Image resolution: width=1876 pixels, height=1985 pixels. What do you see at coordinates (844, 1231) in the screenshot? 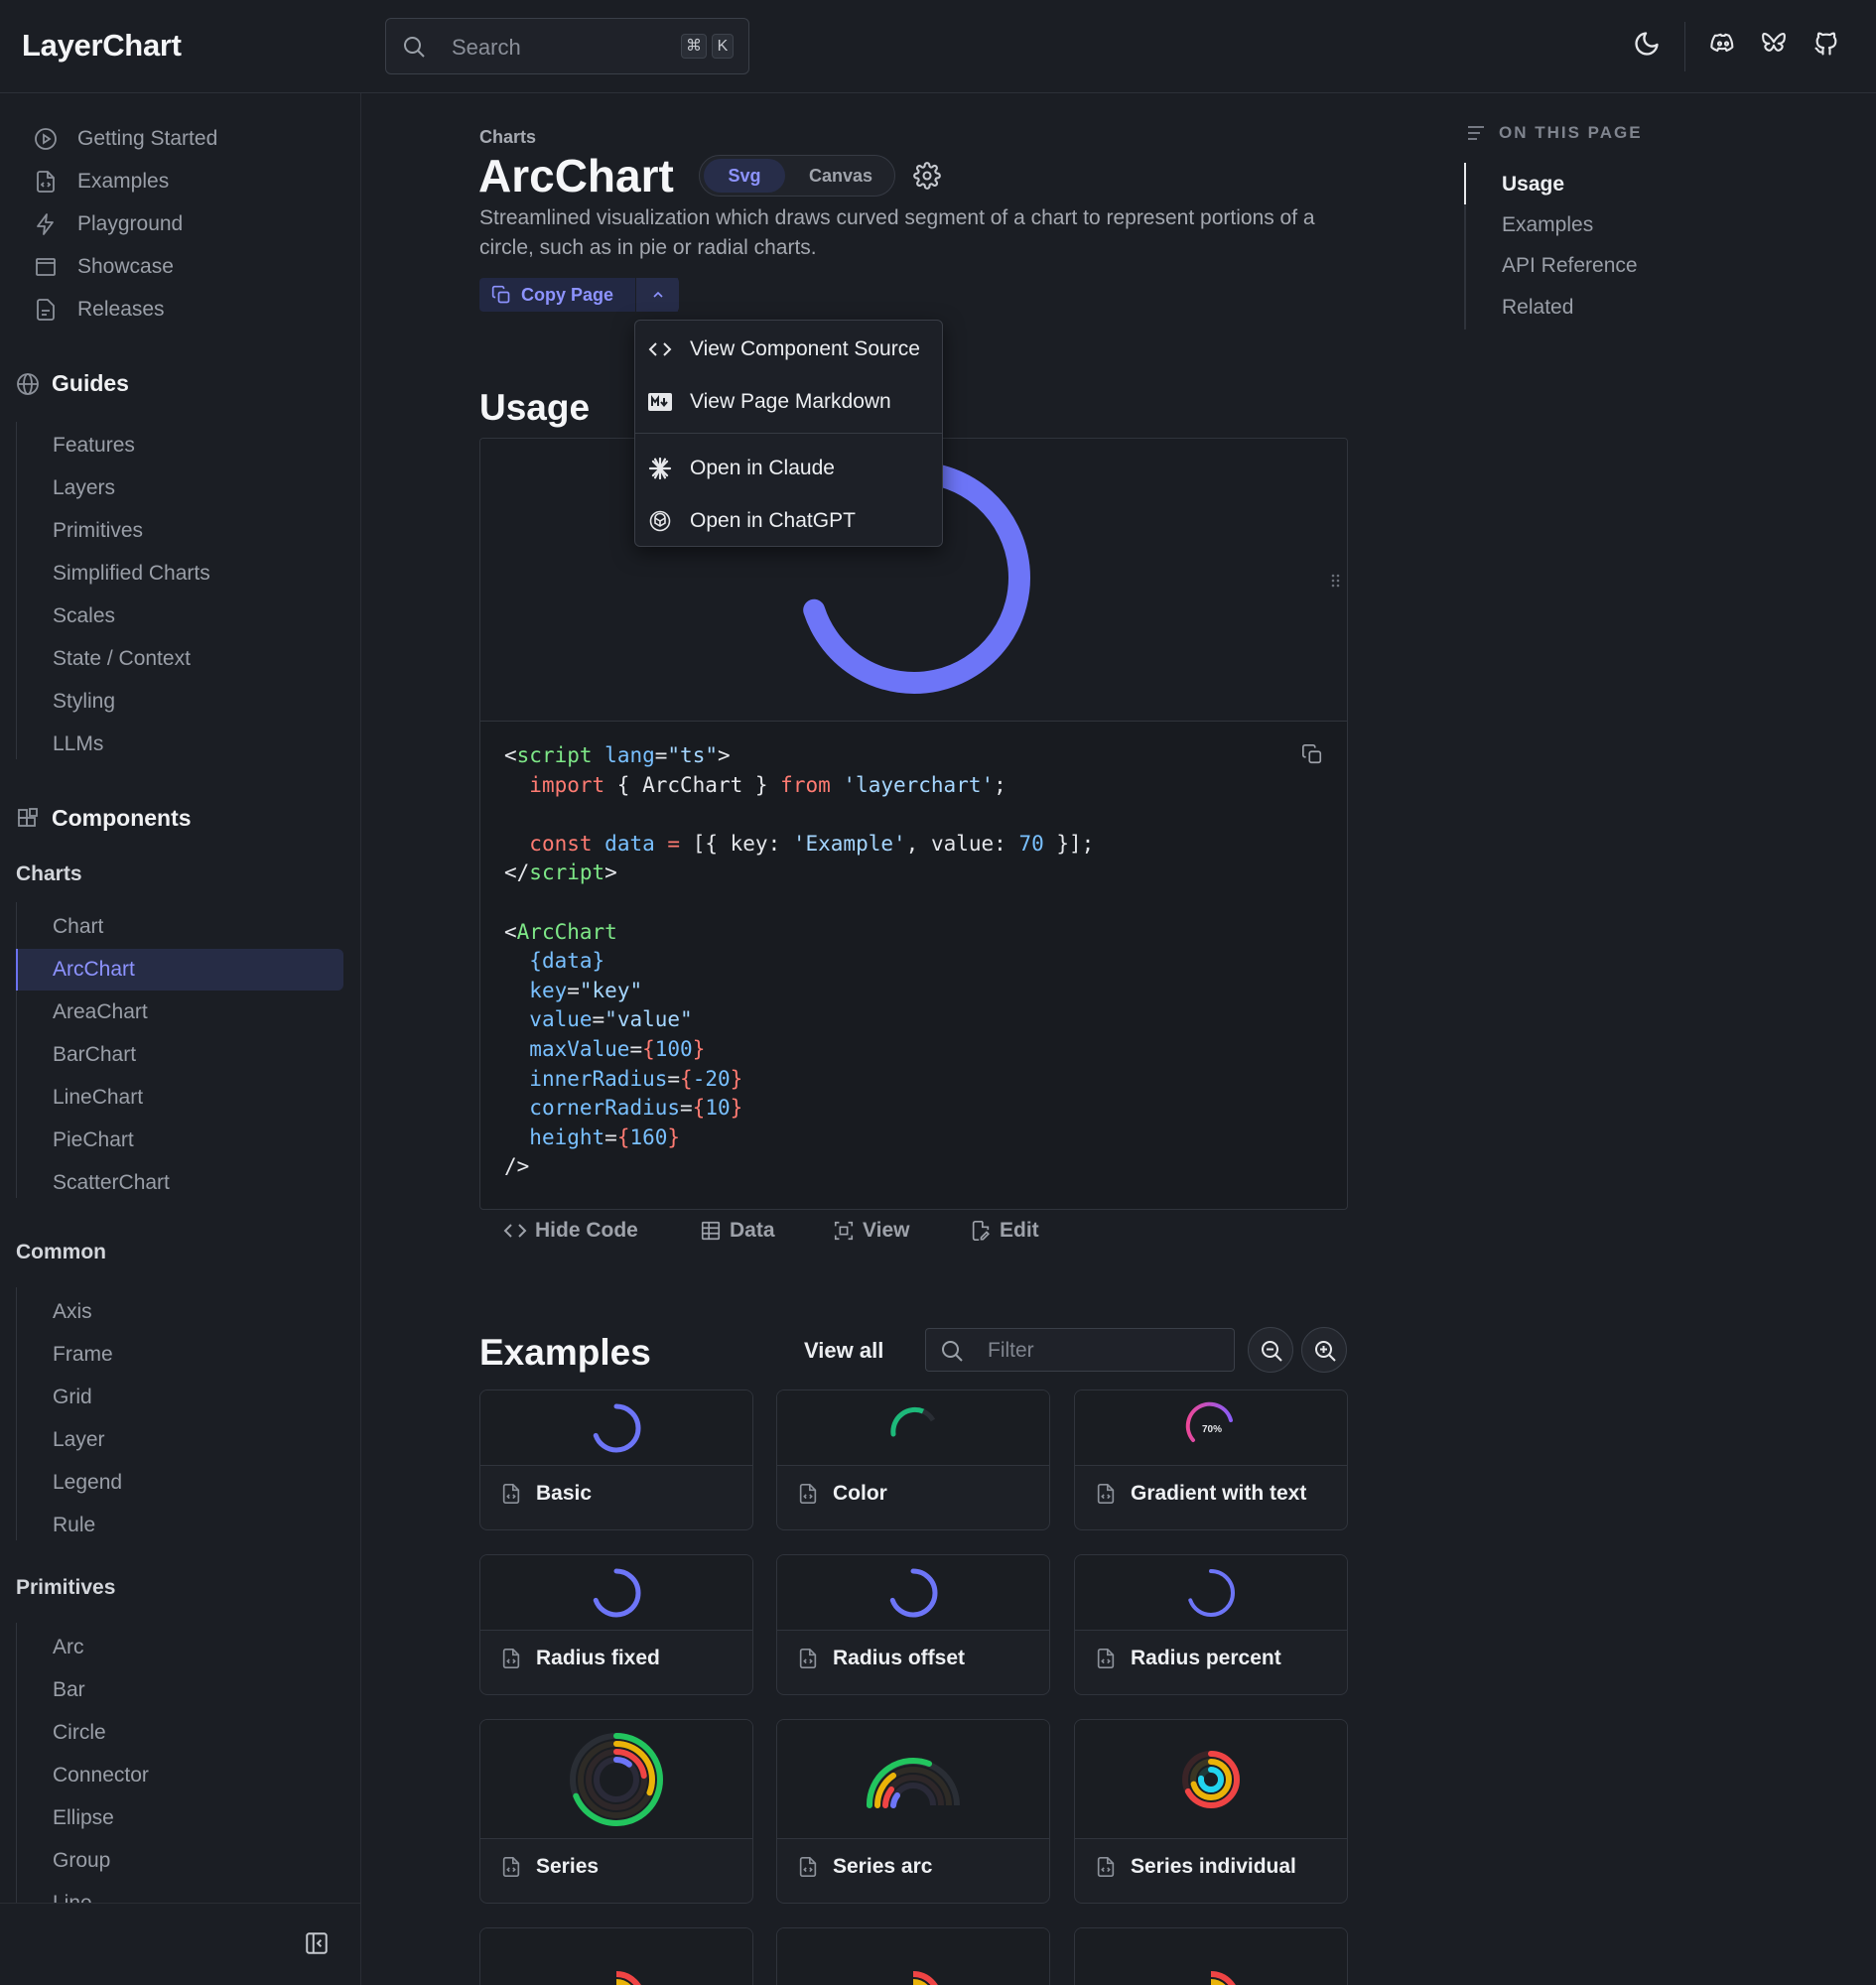
I see `view-frame-icon` at bounding box center [844, 1231].